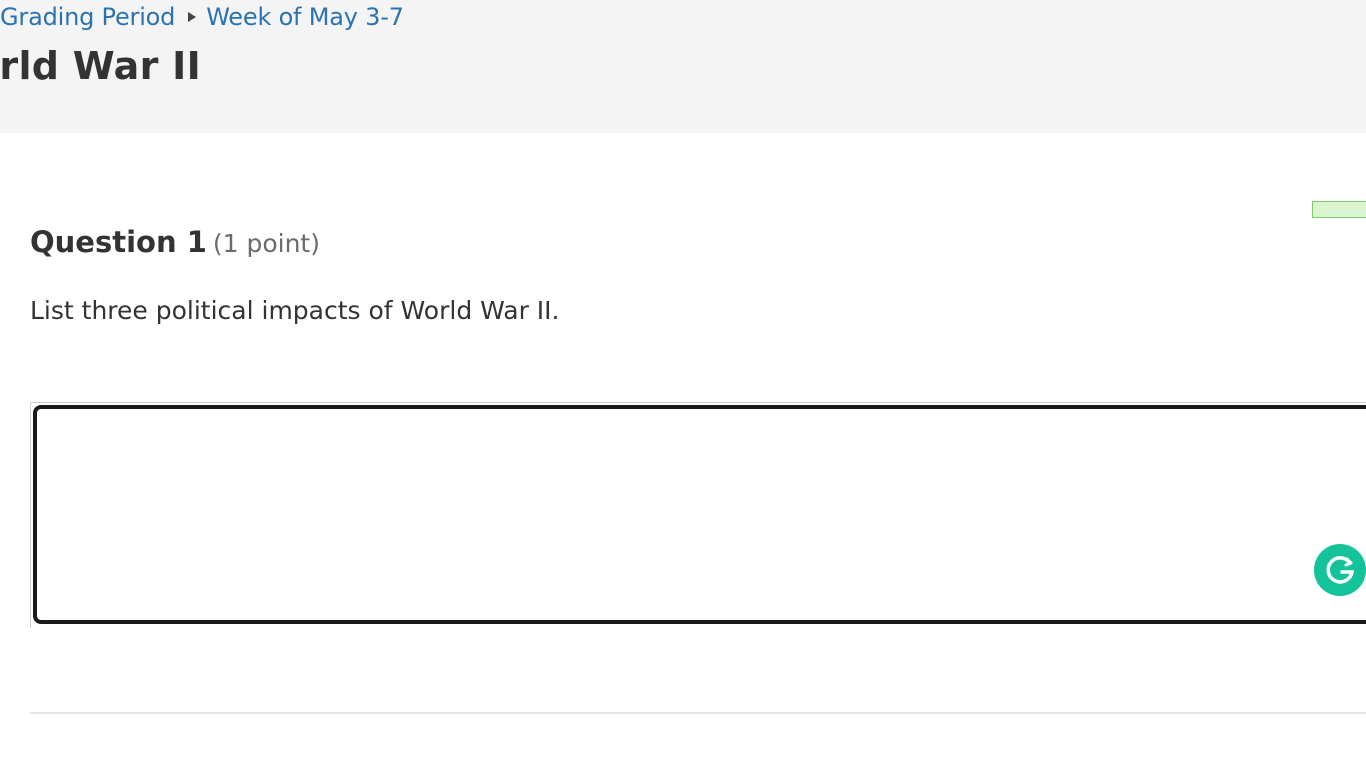  I want to click on triangle-right-icon, so click(192, 17).